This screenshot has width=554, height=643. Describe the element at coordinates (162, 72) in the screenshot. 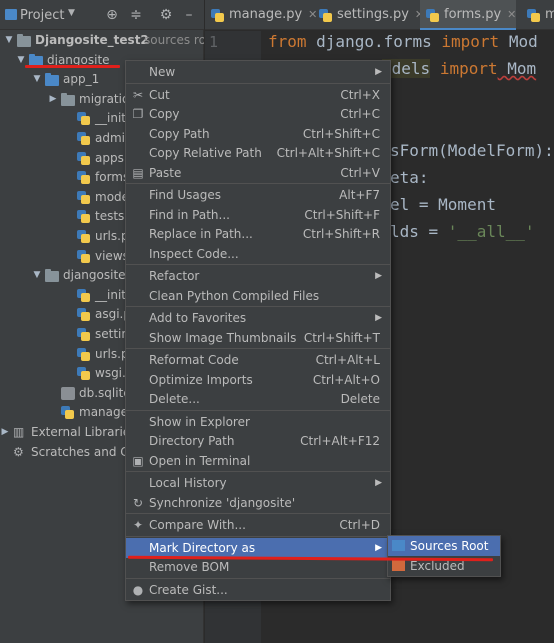

I see `menu-item-label: New` at that location.